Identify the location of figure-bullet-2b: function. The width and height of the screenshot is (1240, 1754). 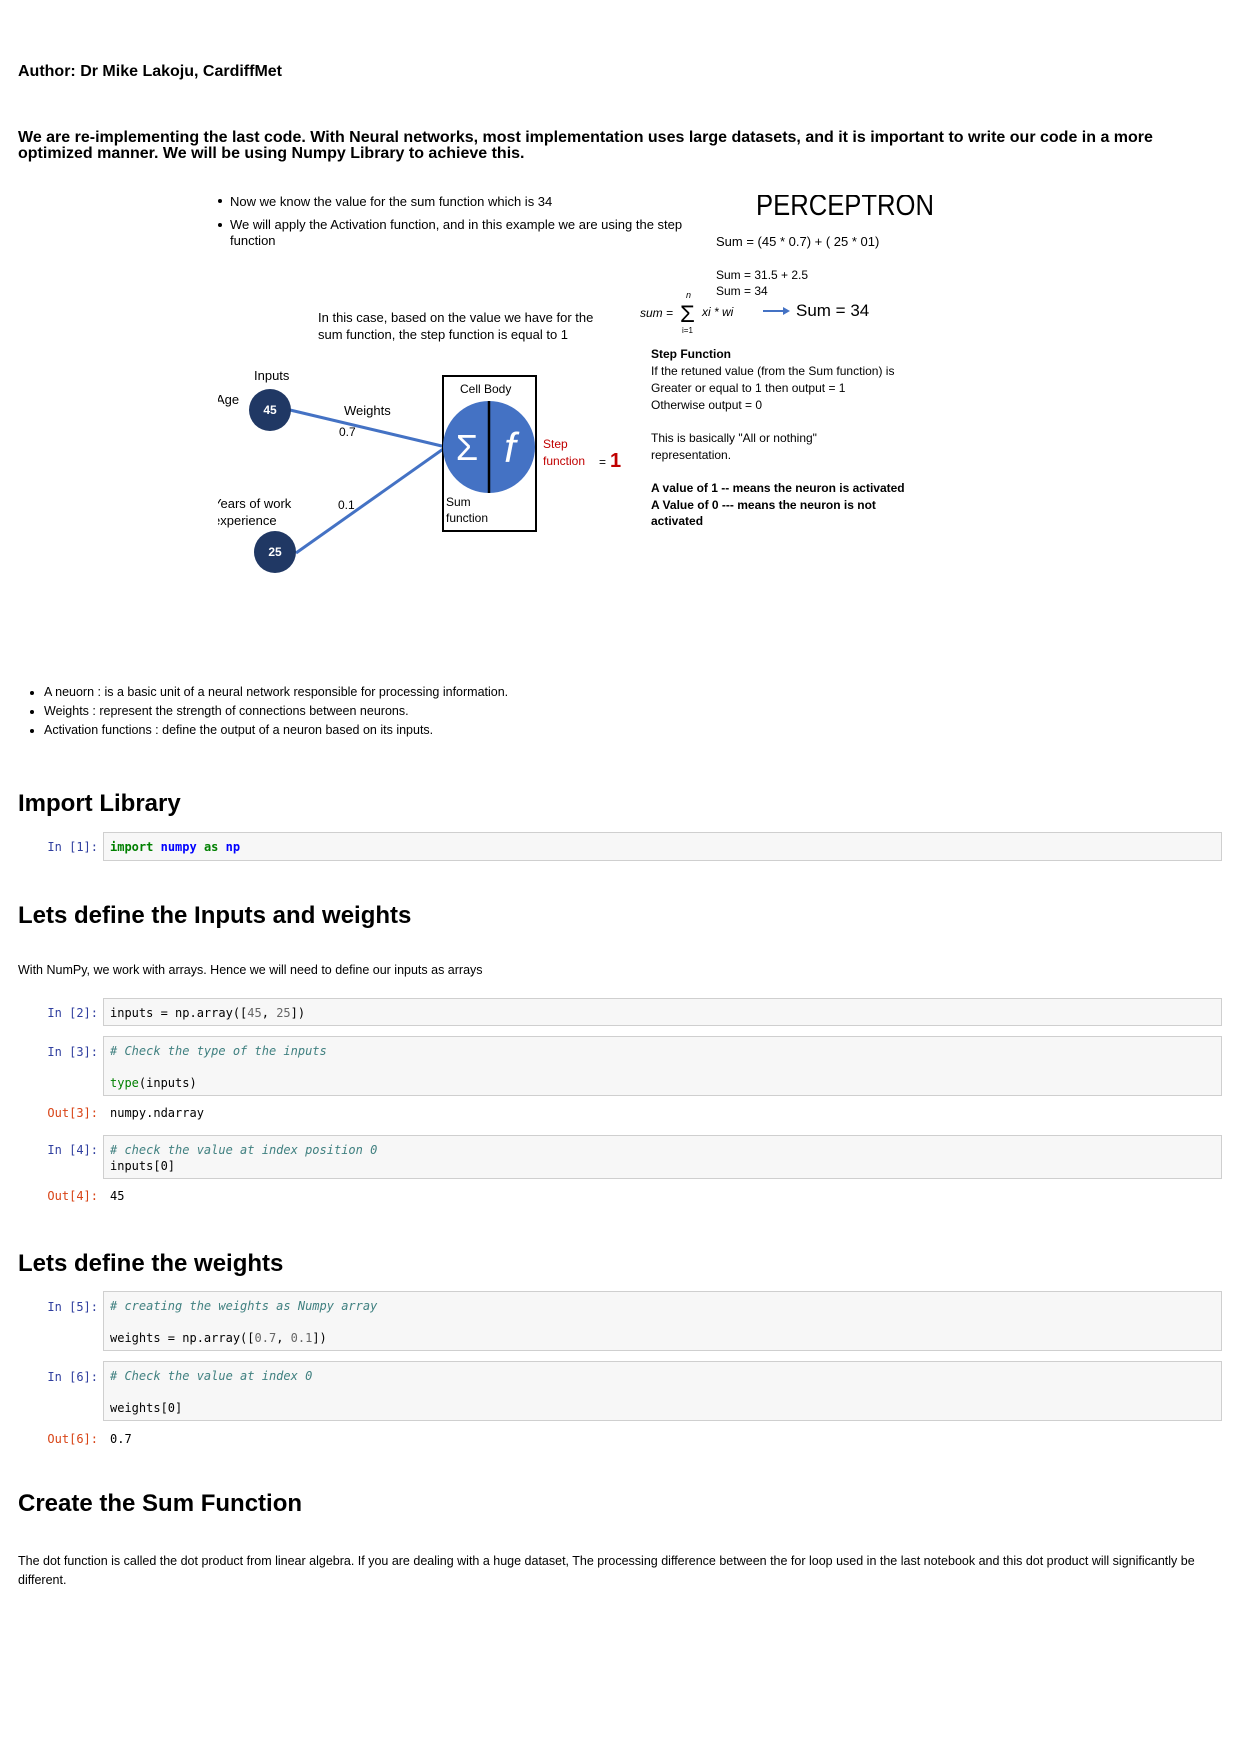
(253, 240).